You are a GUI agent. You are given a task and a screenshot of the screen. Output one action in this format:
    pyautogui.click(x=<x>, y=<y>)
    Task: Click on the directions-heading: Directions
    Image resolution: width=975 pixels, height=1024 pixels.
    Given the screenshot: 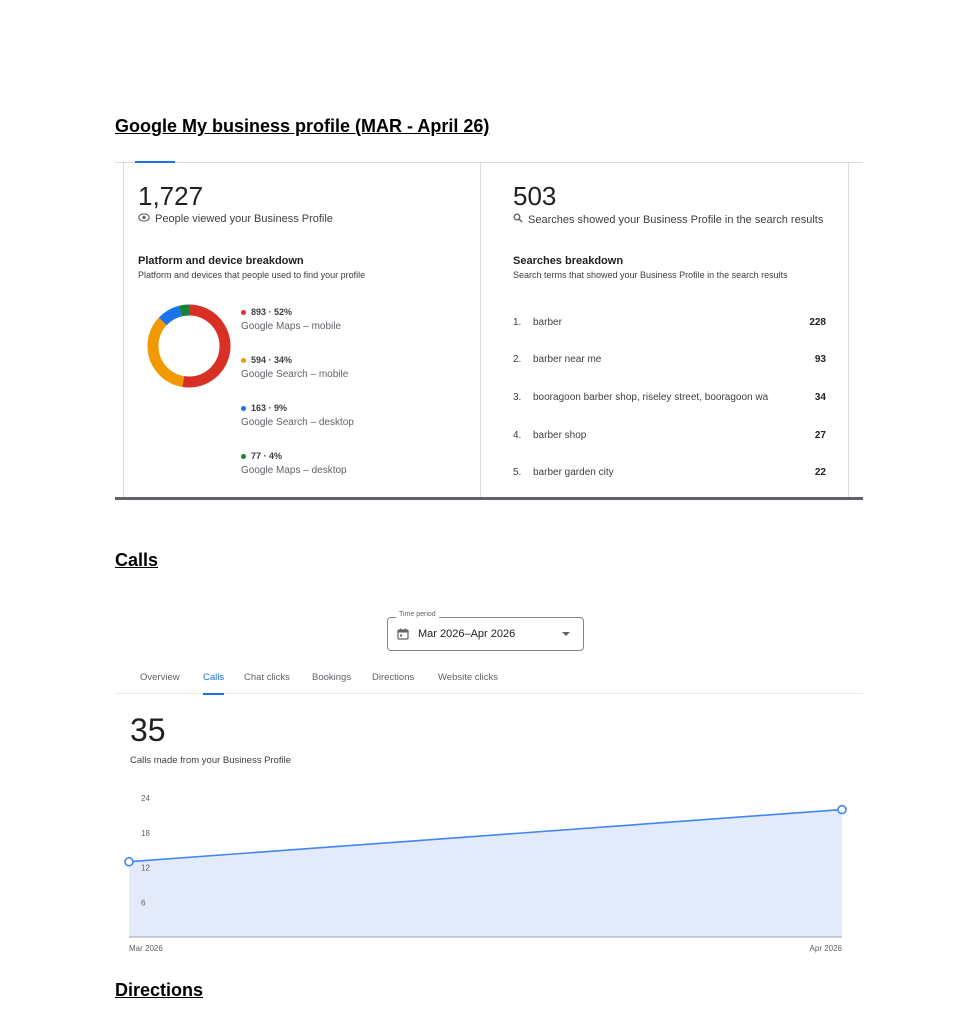 What is the action you would take?
    pyautogui.click(x=159, y=990)
    